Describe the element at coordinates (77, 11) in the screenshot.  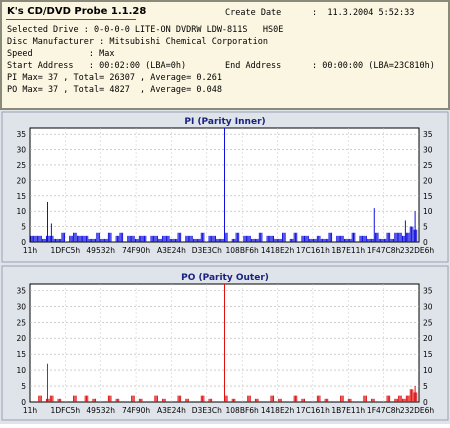
I see `app-title: K's CD/DVD Probe 1.1.28` at that location.